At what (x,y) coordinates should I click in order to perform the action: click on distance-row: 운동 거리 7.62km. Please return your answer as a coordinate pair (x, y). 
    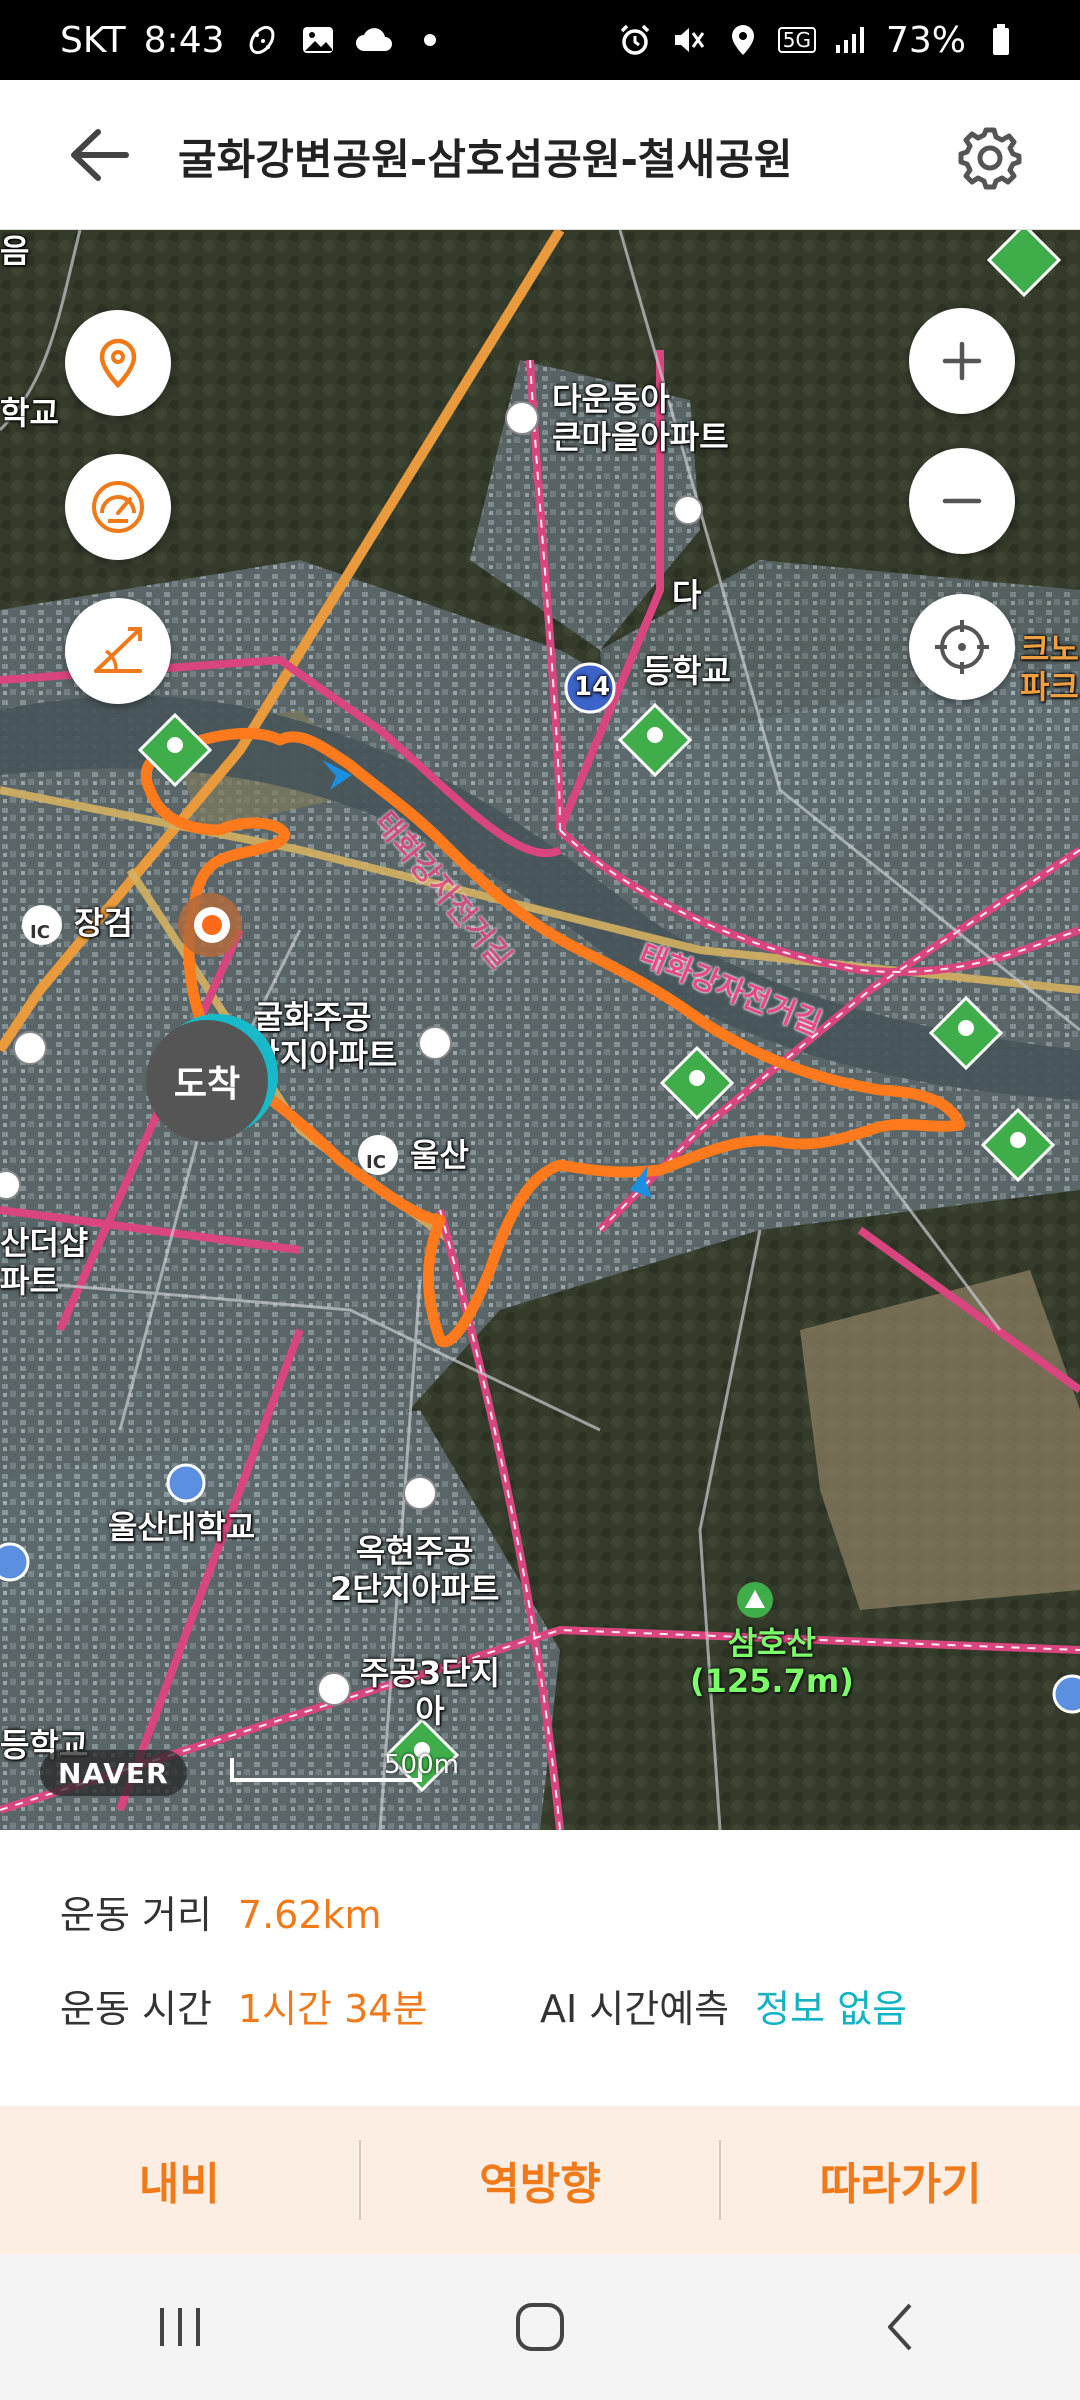
    Looking at the image, I should click on (221, 1911).